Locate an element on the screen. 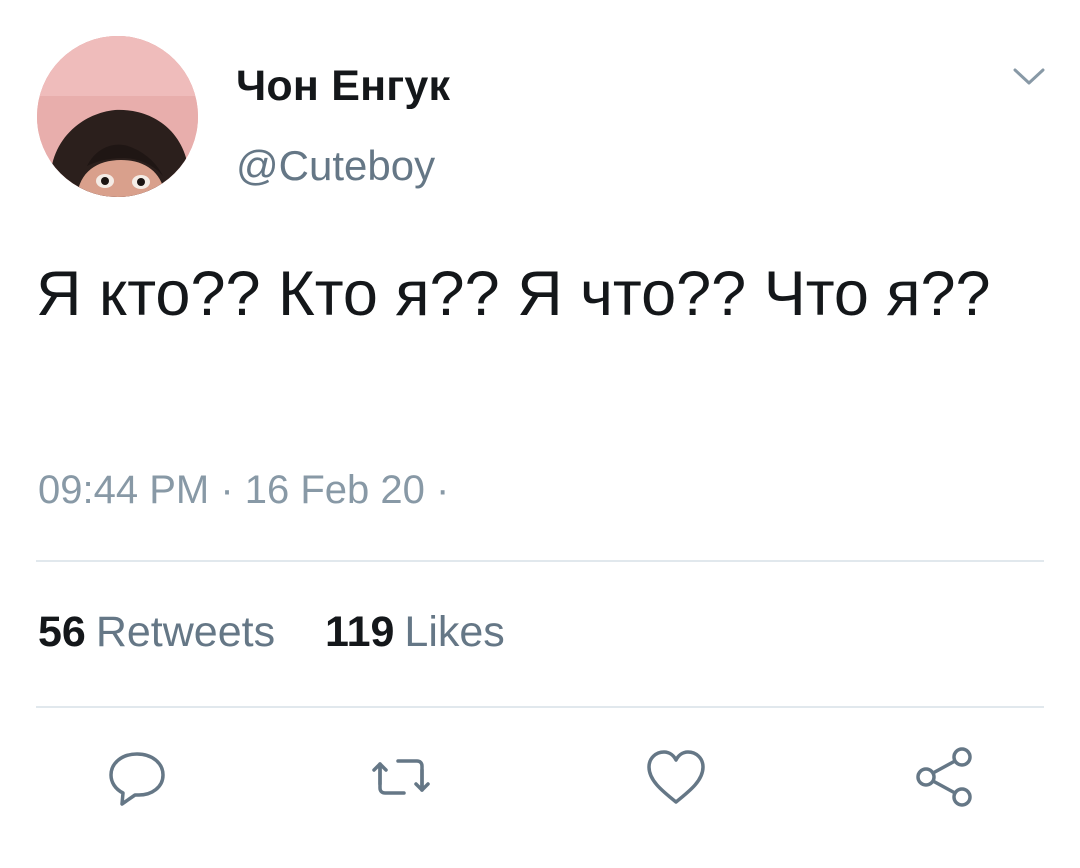  user-handle: @Cuteboy is located at coordinates (335, 166).